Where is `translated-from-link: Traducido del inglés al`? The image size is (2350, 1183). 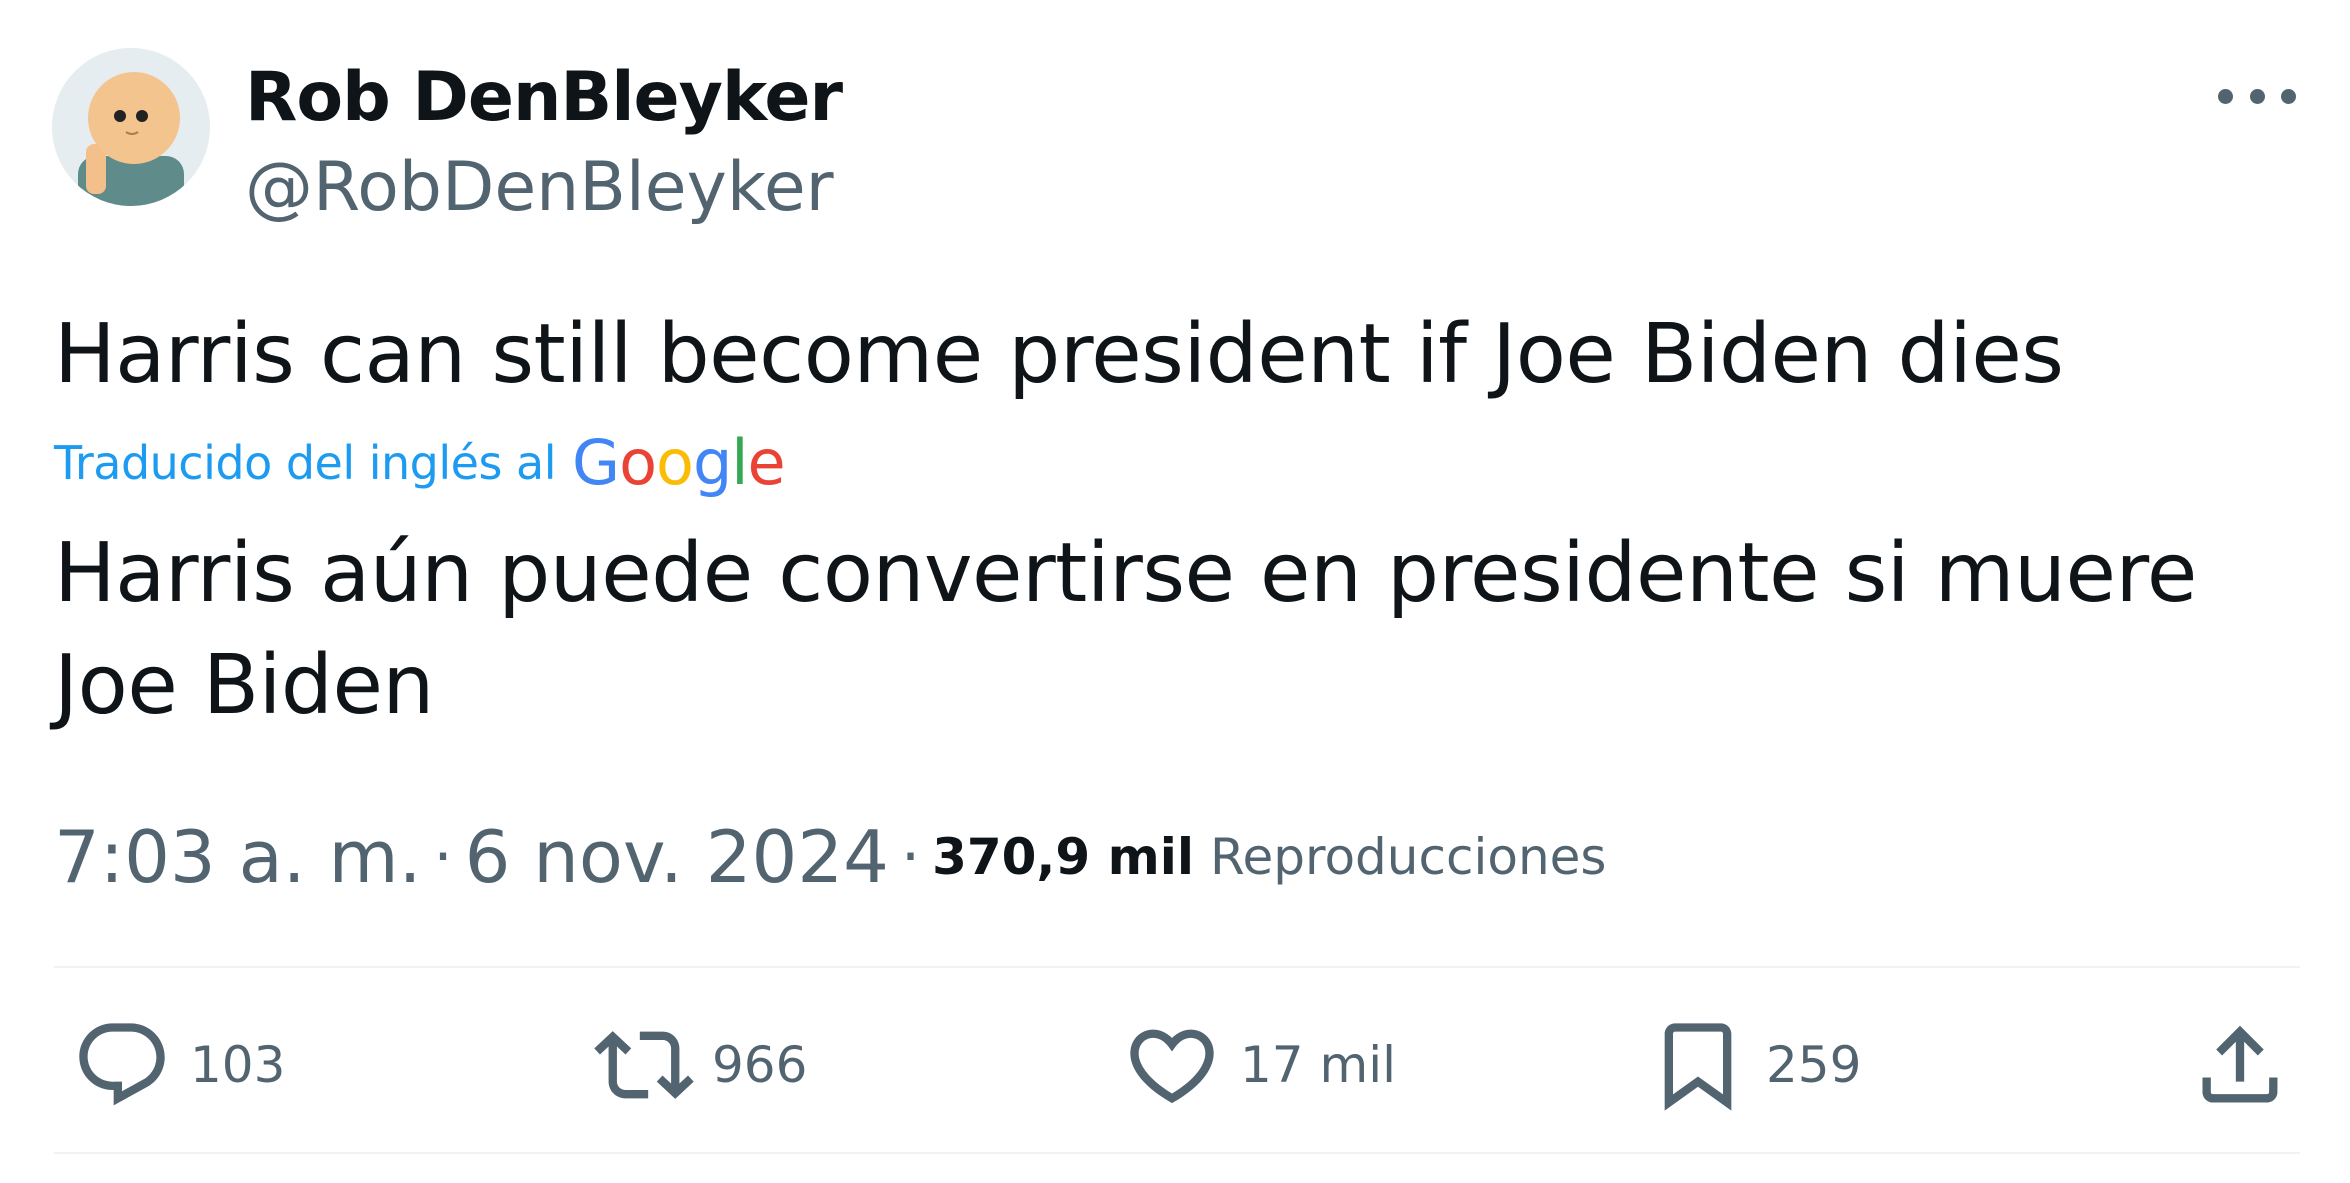 translated-from-link: Traducido del inglés al is located at coordinates (305, 463).